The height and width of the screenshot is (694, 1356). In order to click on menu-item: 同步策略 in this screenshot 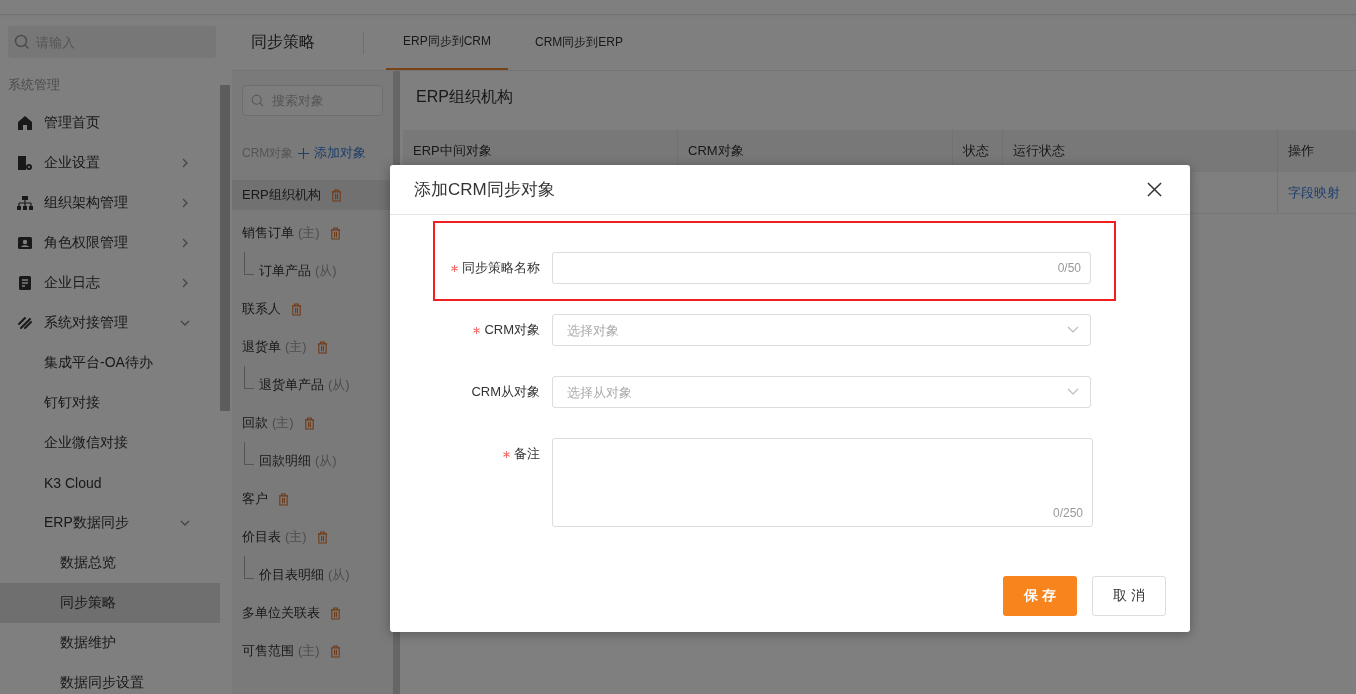, I will do `click(110, 603)`.